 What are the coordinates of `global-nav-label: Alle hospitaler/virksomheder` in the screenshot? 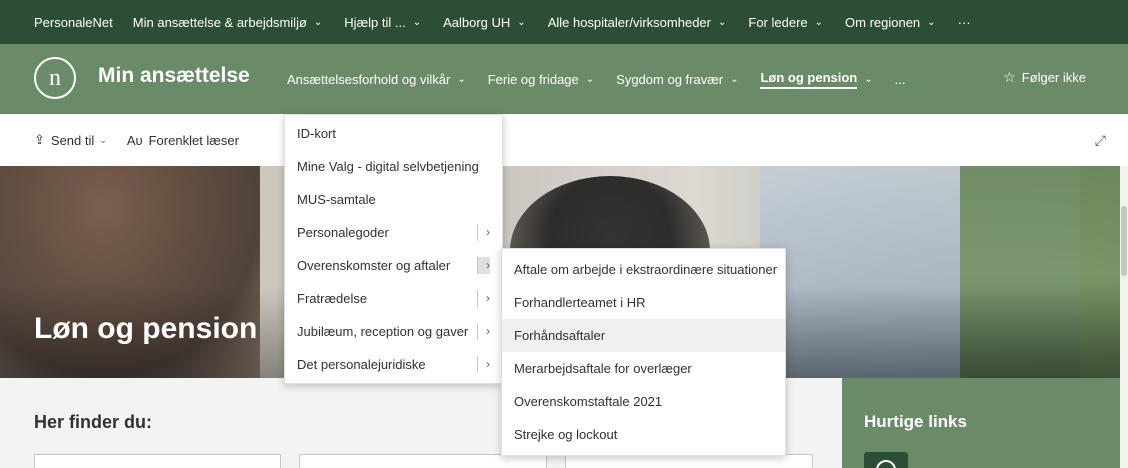 It's located at (629, 22).